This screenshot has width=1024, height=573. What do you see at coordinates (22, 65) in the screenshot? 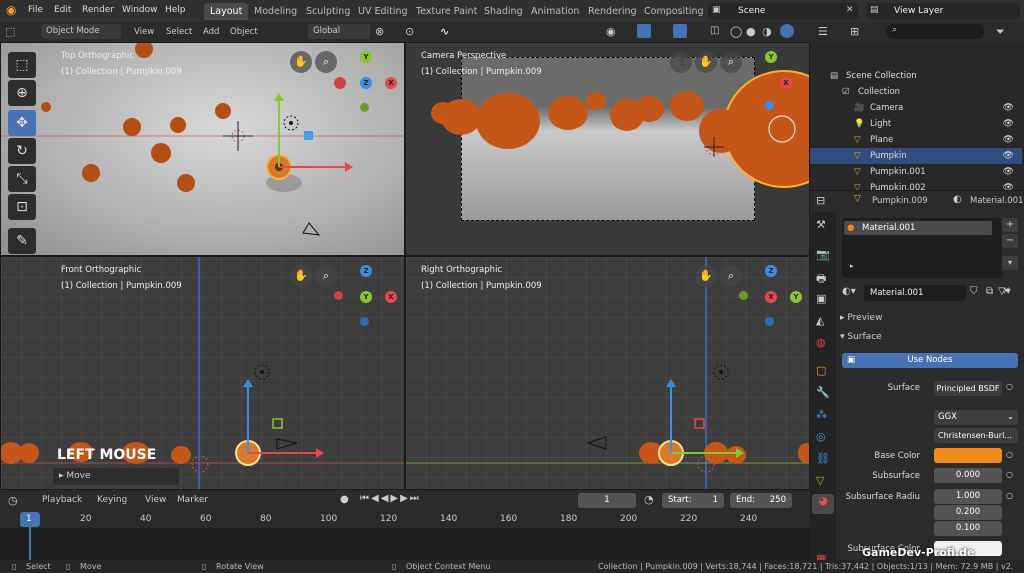
I see `select-box-tool-icon: ⬚` at bounding box center [22, 65].